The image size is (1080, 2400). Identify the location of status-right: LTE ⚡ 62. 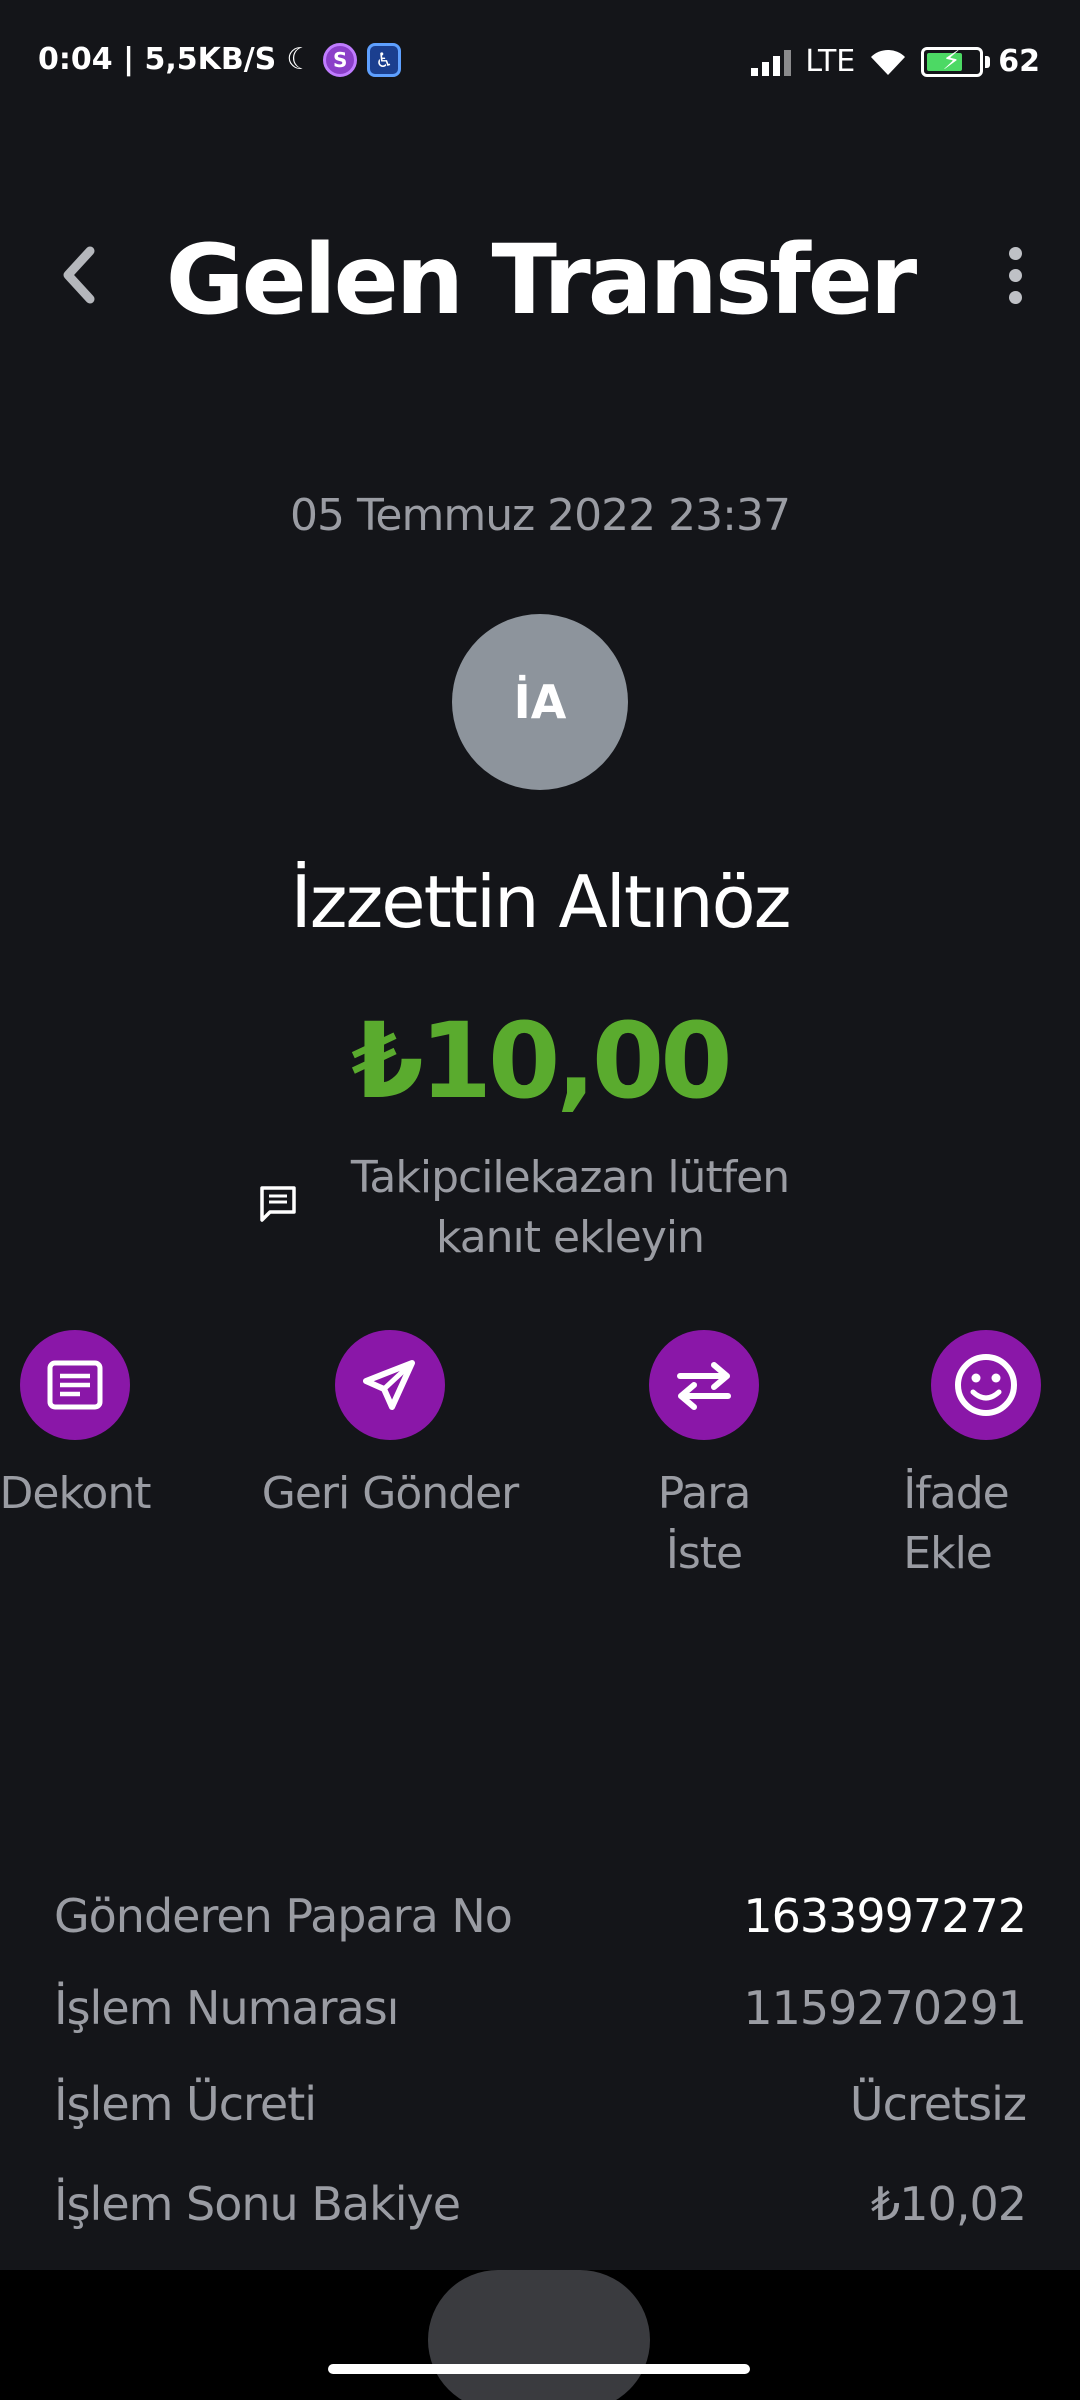
(895, 61).